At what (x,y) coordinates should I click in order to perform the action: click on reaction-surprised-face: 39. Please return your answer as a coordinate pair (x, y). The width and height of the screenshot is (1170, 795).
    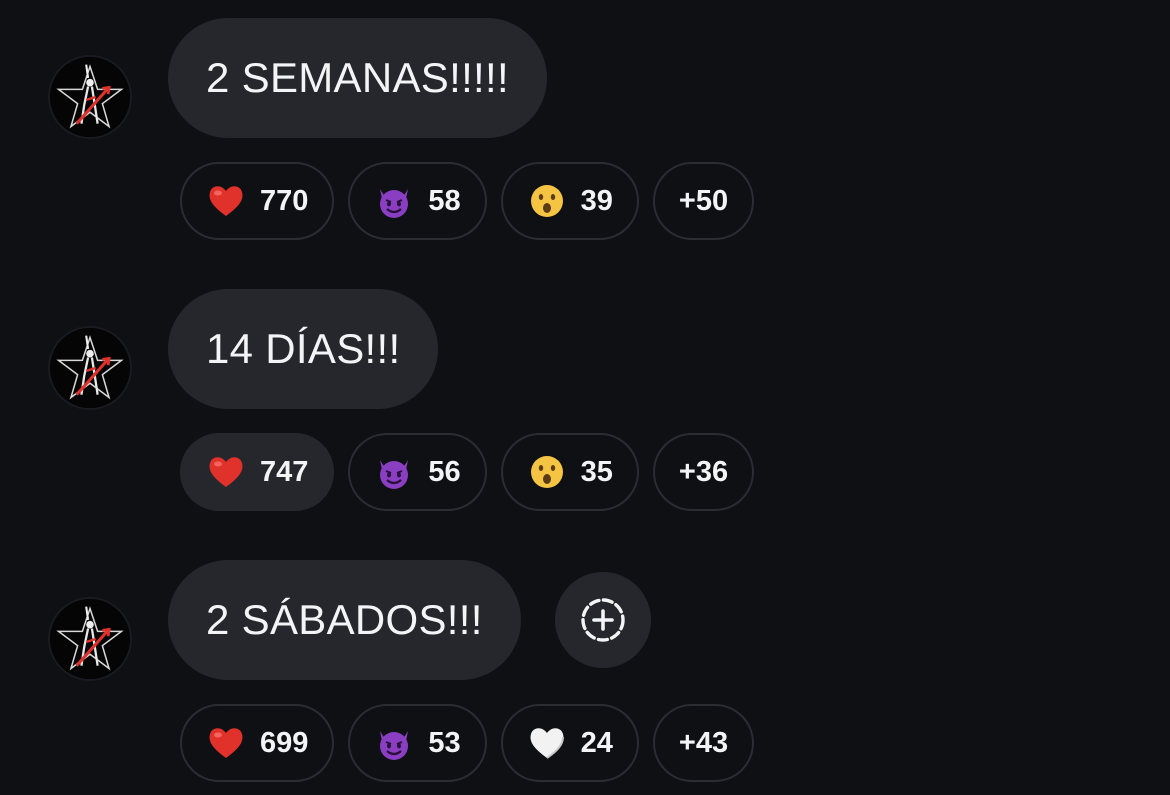
    Looking at the image, I should click on (569, 201).